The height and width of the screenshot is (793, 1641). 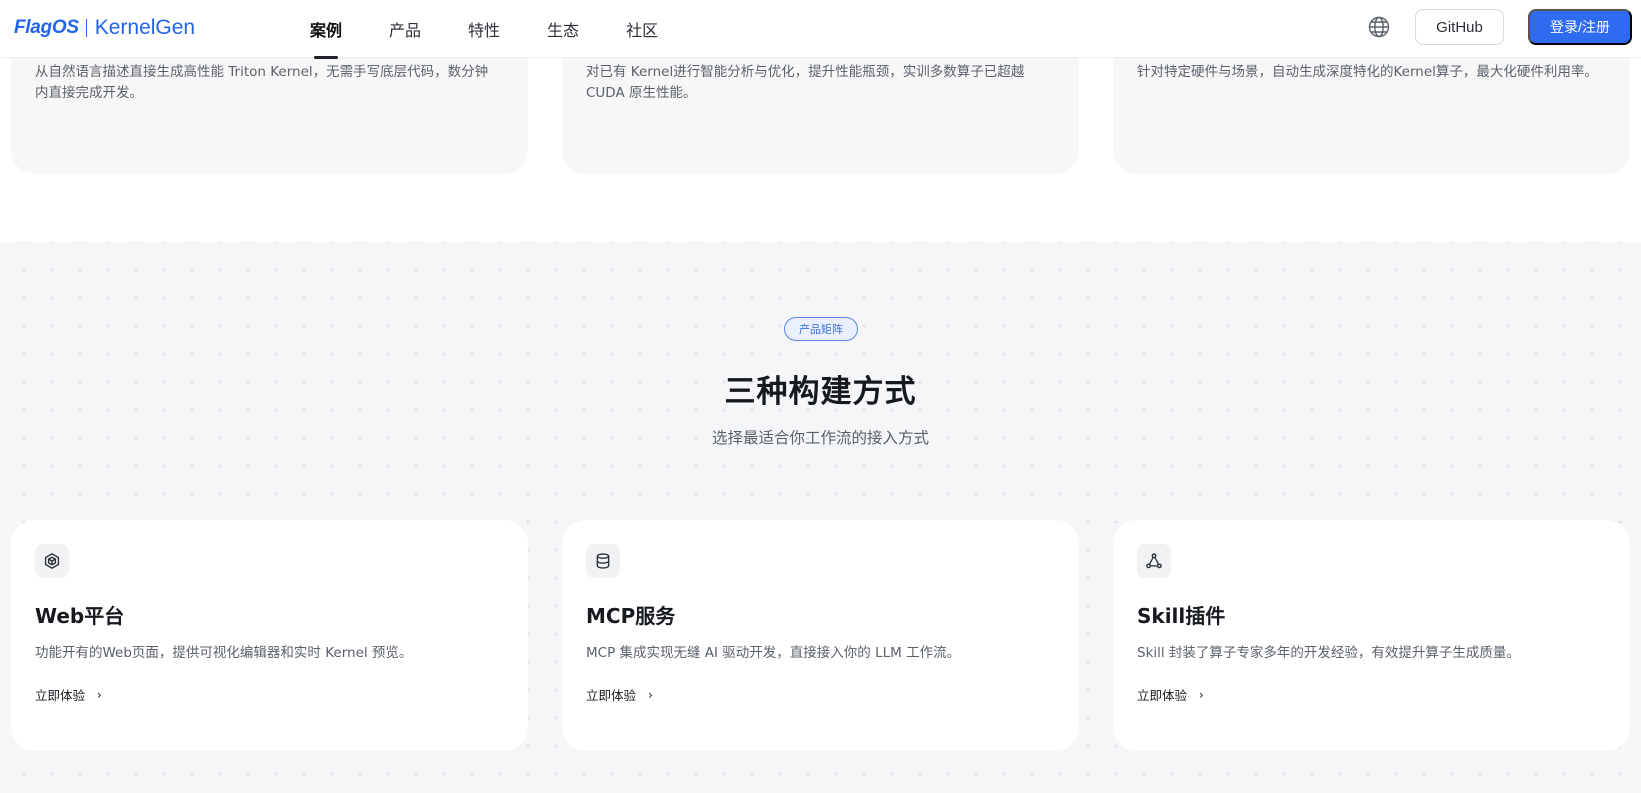 What do you see at coordinates (224, 653) in the screenshot?
I see `product-card-desc: 功能开有的Web页面，提供可视化编辑器和实时 Kernel 预览。` at bounding box center [224, 653].